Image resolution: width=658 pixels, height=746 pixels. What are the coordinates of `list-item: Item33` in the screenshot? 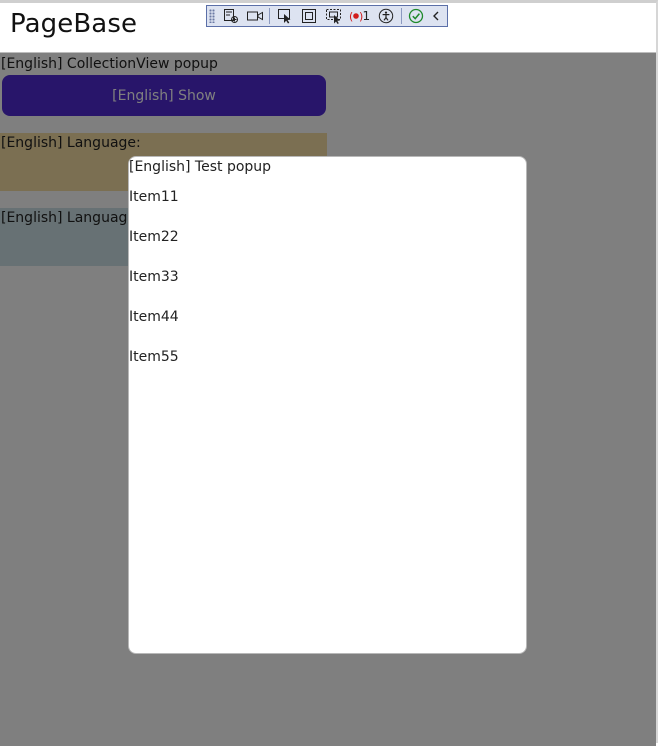 It's located at (154, 289).